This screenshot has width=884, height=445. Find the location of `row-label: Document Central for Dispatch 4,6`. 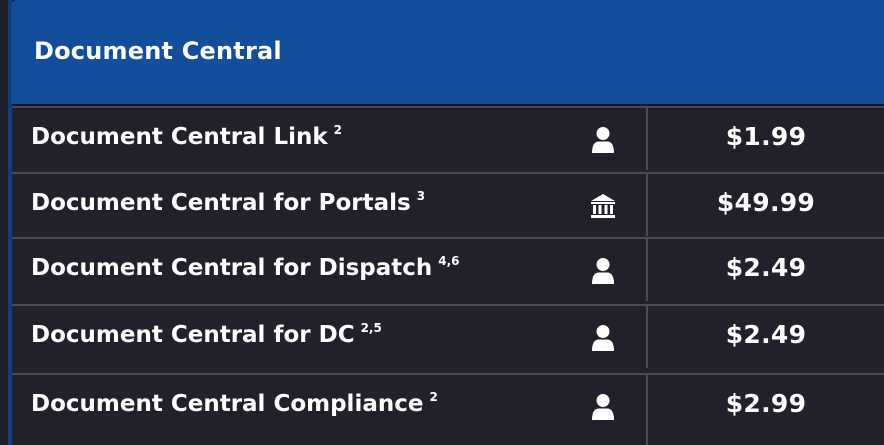

row-label: Document Central for Dispatch 4,6 is located at coordinates (245, 267).